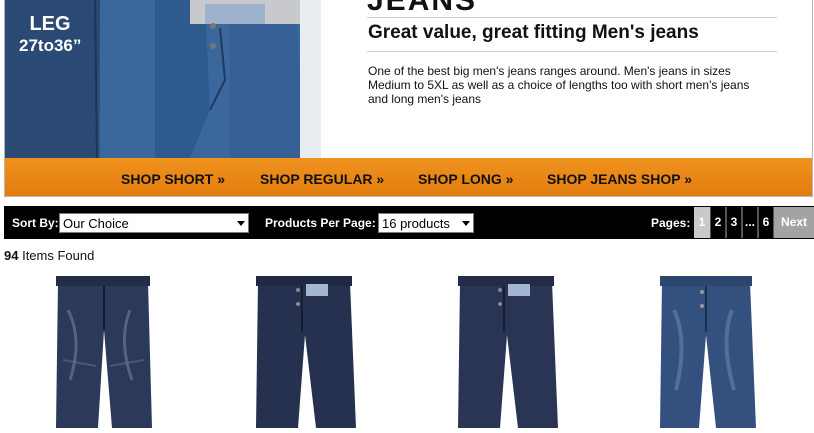  What do you see at coordinates (163, 79) in the screenshot?
I see `hero-image: LEG 27to36”` at bounding box center [163, 79].